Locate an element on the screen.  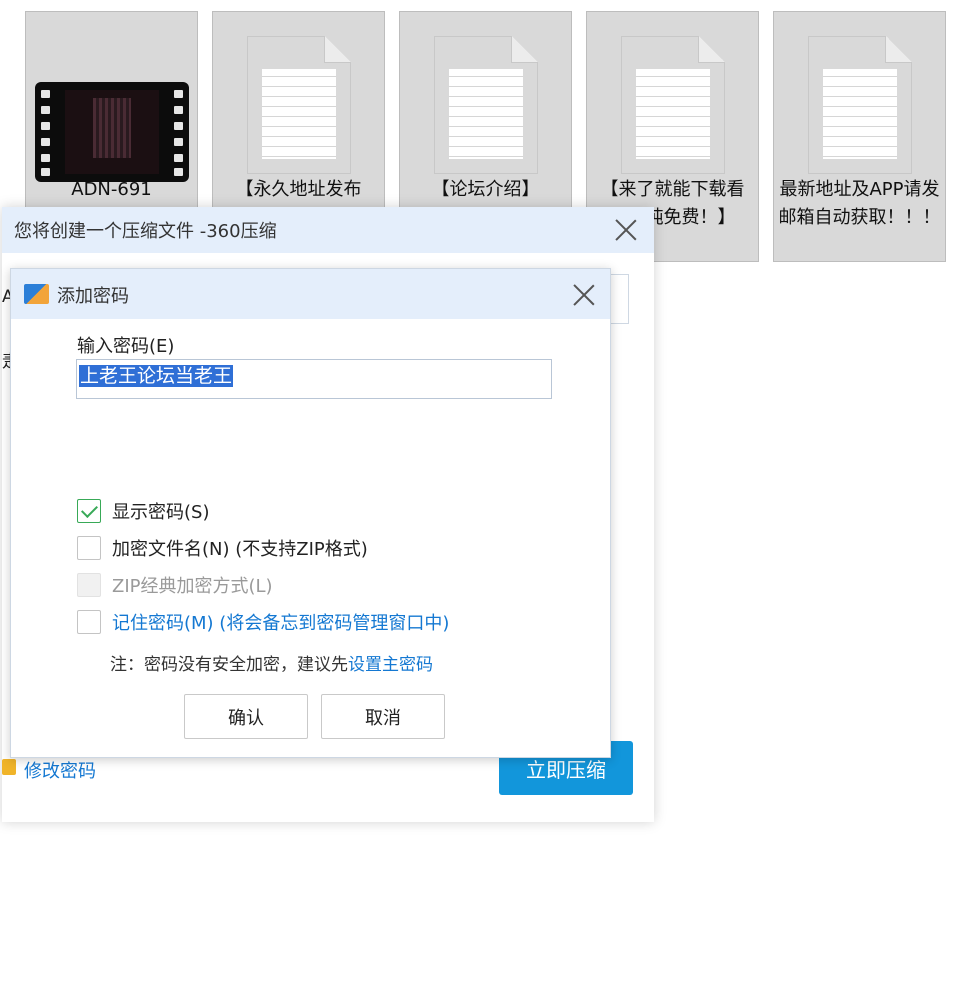
remember-password-label: 记住密码(M) (将会备忘到密码管理窗口中) is located at coordinates (281, 623).